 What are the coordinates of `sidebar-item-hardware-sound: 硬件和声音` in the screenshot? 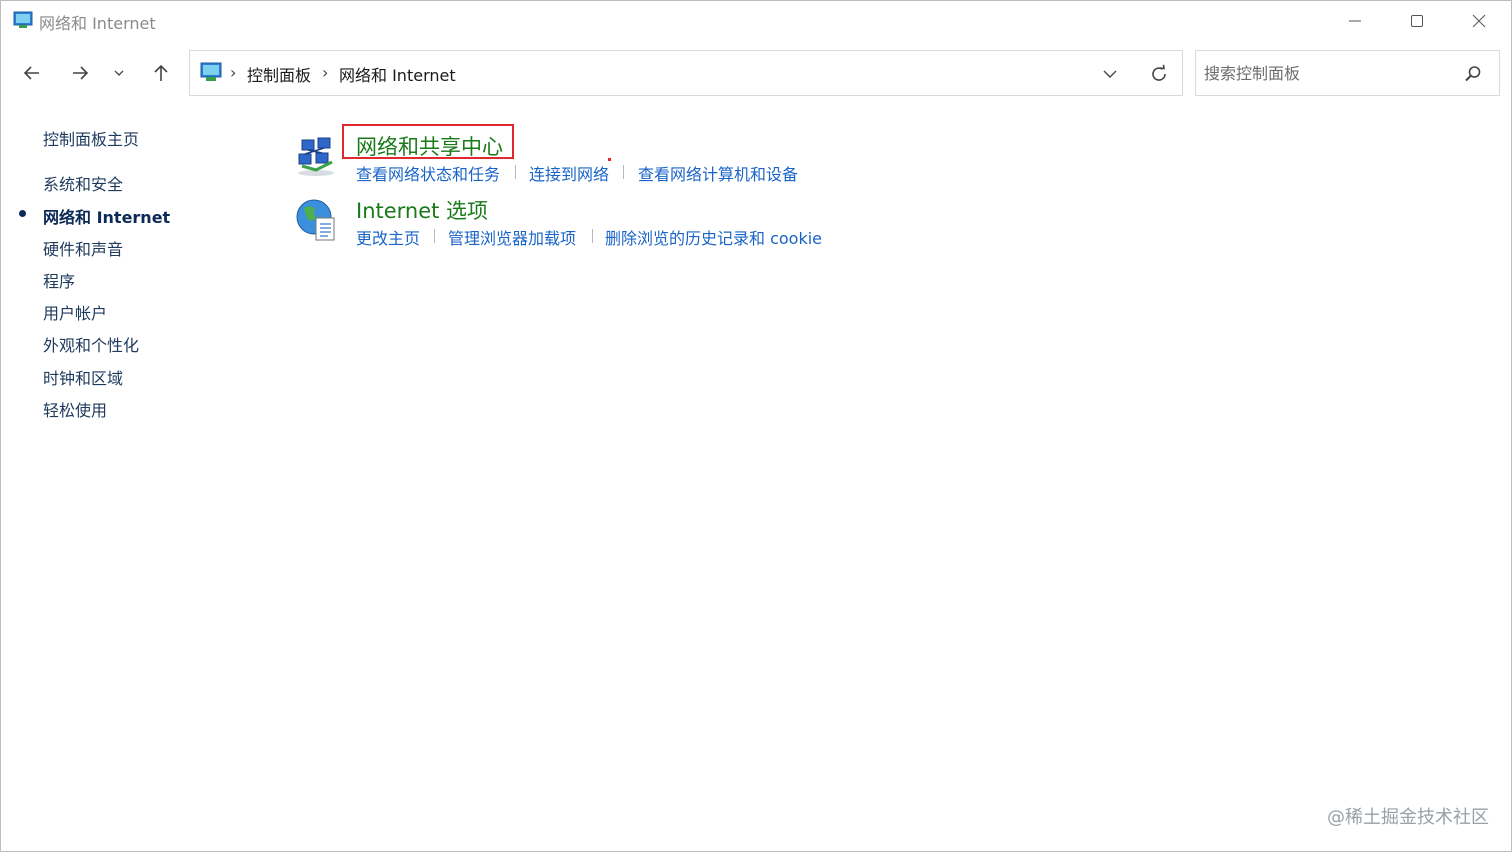 It's located at (83, 248).